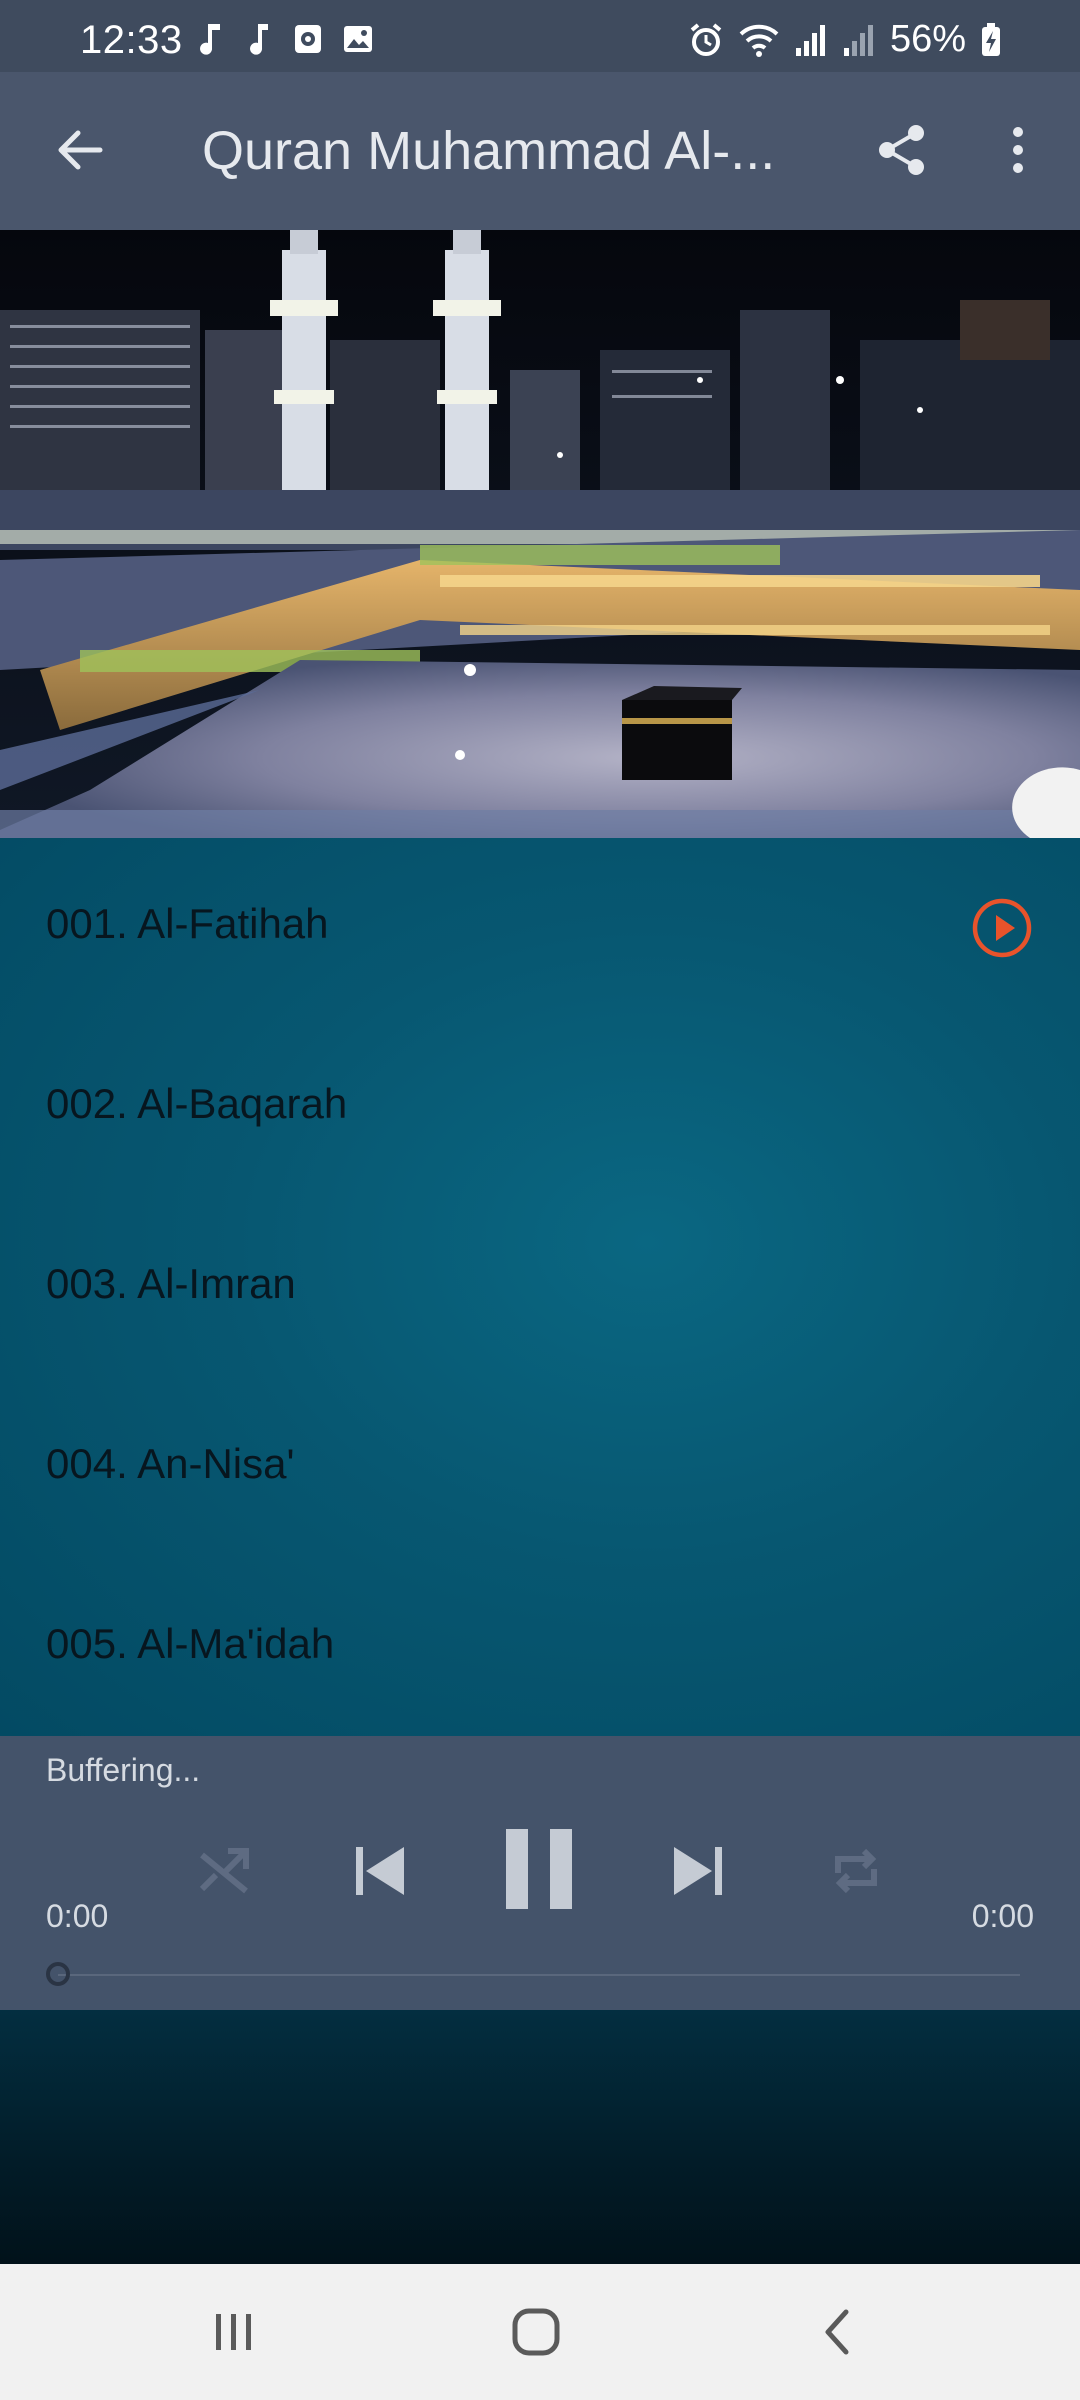 The height and width of the screenshot is (2400, 1080). Describe the element at coordinates (540, 1108) in the screenshot. I see `list-item: 002. Al-Baqarah` at that location.